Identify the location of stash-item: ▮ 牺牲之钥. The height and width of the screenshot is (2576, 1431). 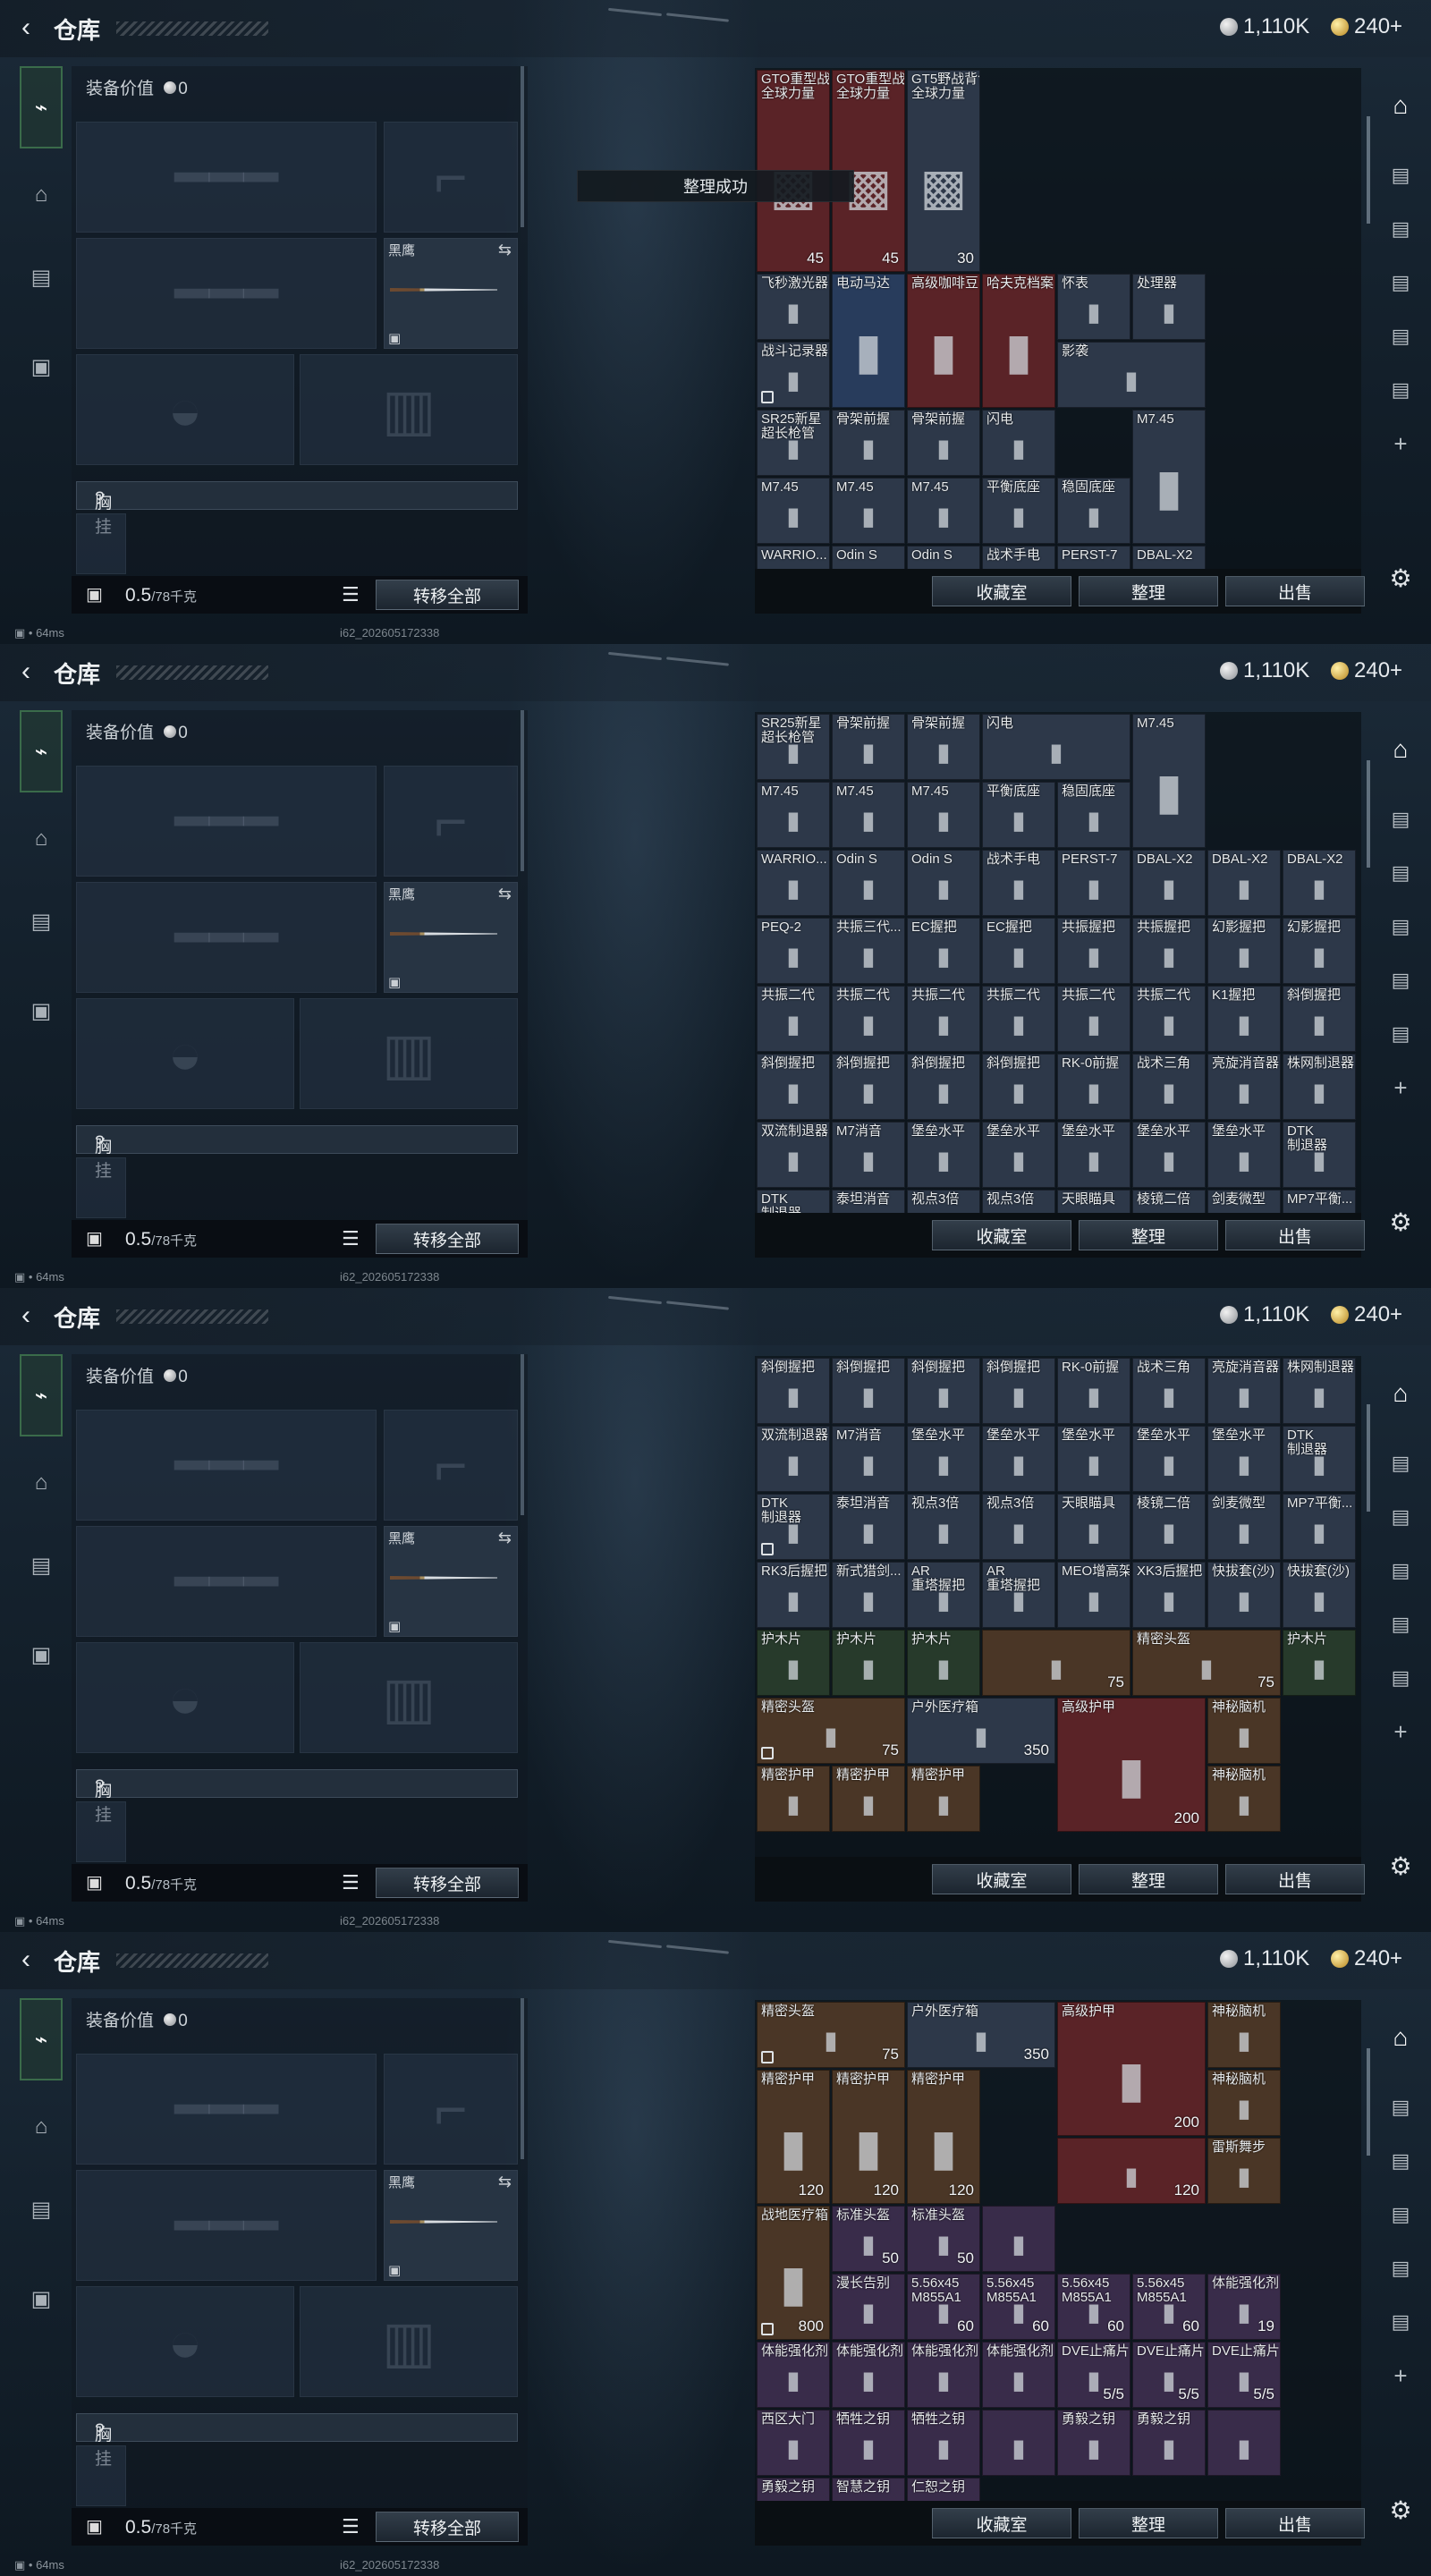
(869, 2443).